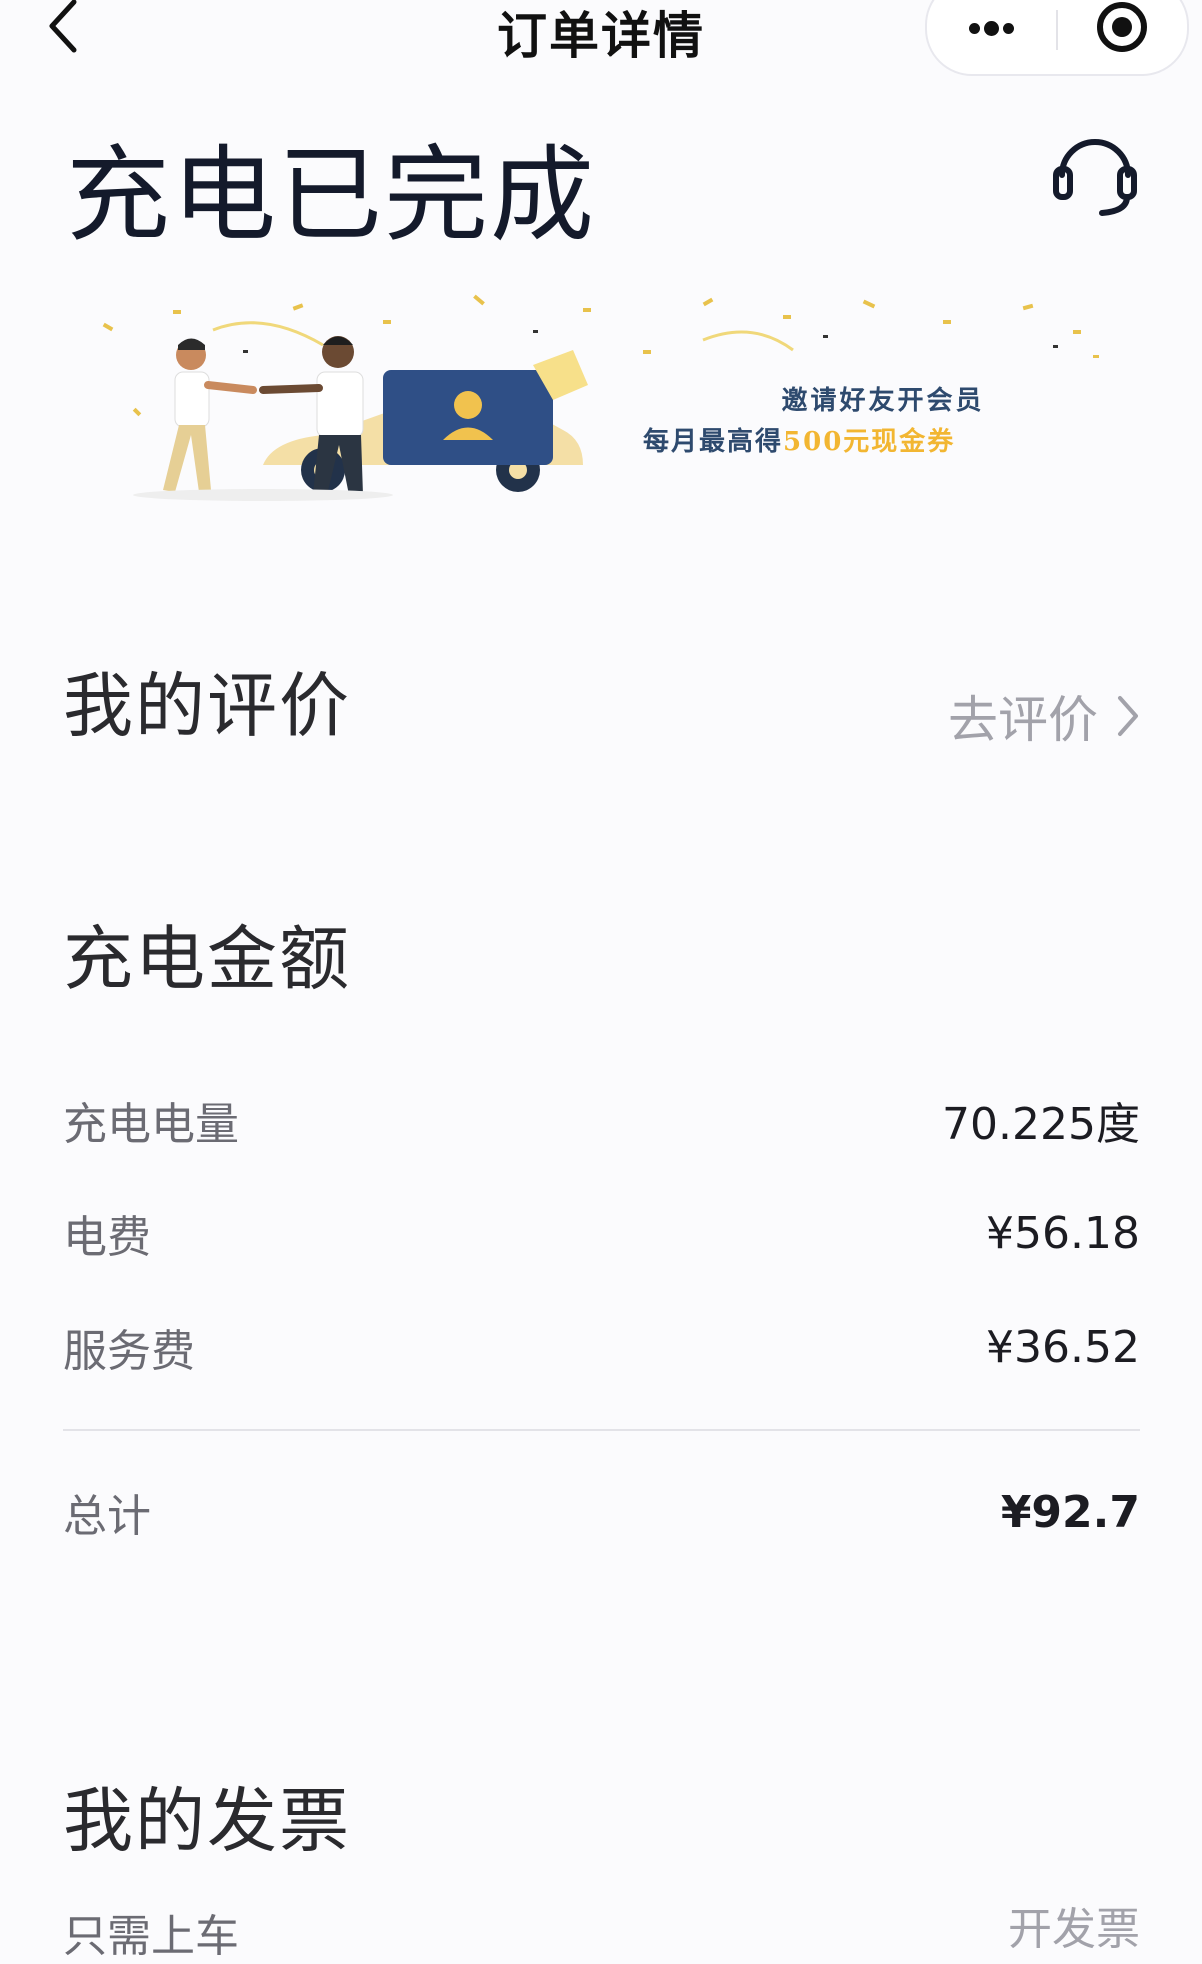  Describe the element at coordinates (207, 706) in the screenshot. I see `review-section-title: 我的评价` at that location.